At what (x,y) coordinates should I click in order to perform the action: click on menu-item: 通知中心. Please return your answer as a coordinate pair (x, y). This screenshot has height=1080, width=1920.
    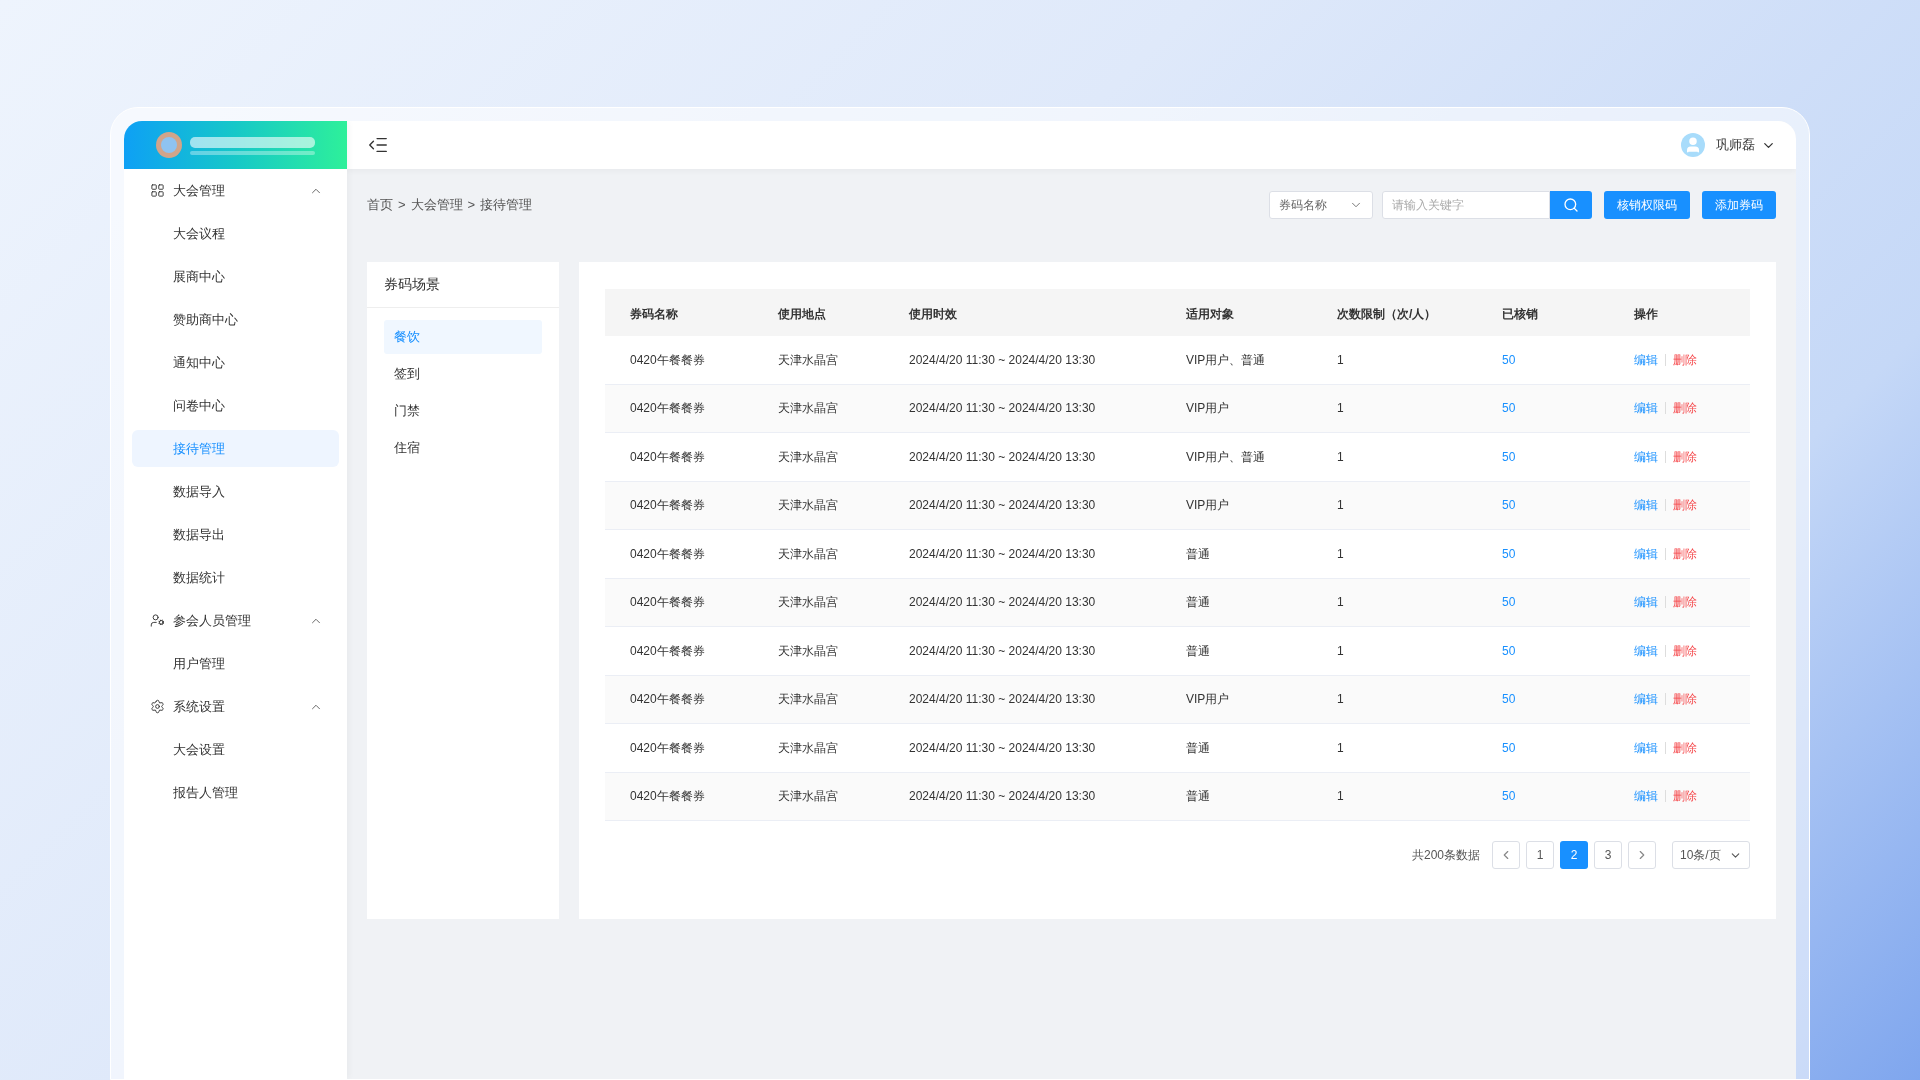
    Looking at the image, I should click on (235, 362).